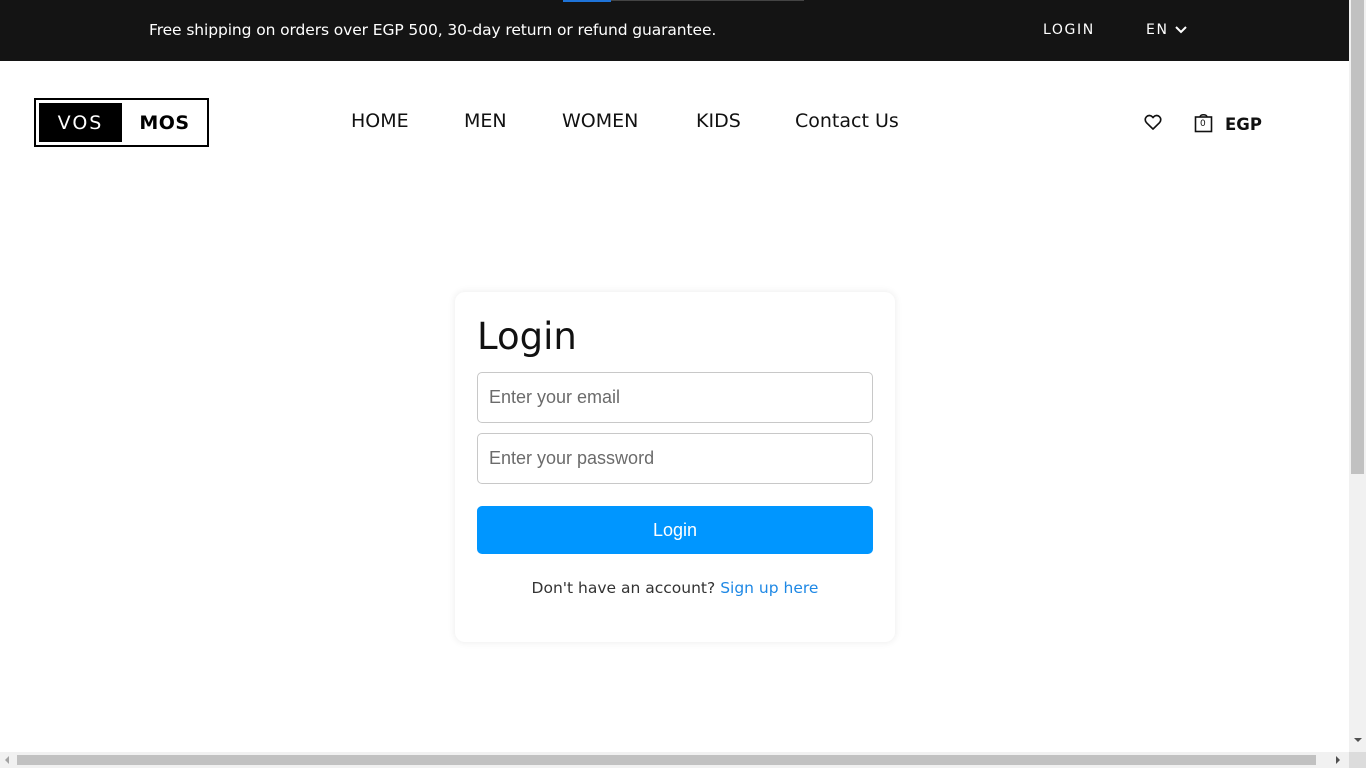  What do you see at coordinates (1157, 30) in the screenshot?
I see `language-label: EN` at bounding box center [1157, 30].